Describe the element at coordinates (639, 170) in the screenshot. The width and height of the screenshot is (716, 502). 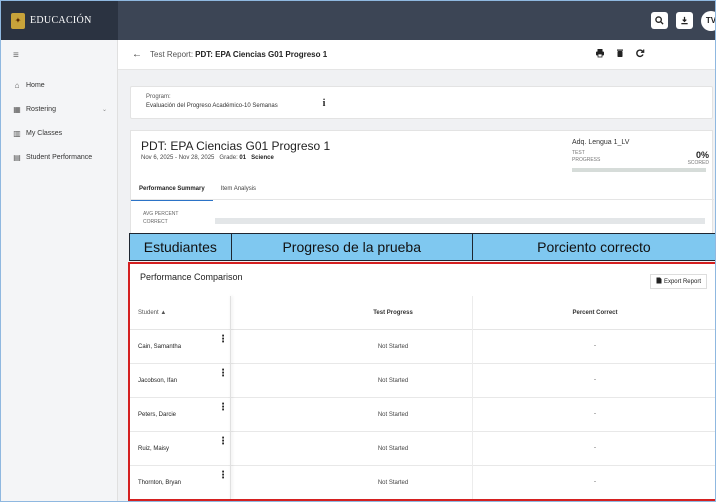
I see `adq-progress-bar` at that location.